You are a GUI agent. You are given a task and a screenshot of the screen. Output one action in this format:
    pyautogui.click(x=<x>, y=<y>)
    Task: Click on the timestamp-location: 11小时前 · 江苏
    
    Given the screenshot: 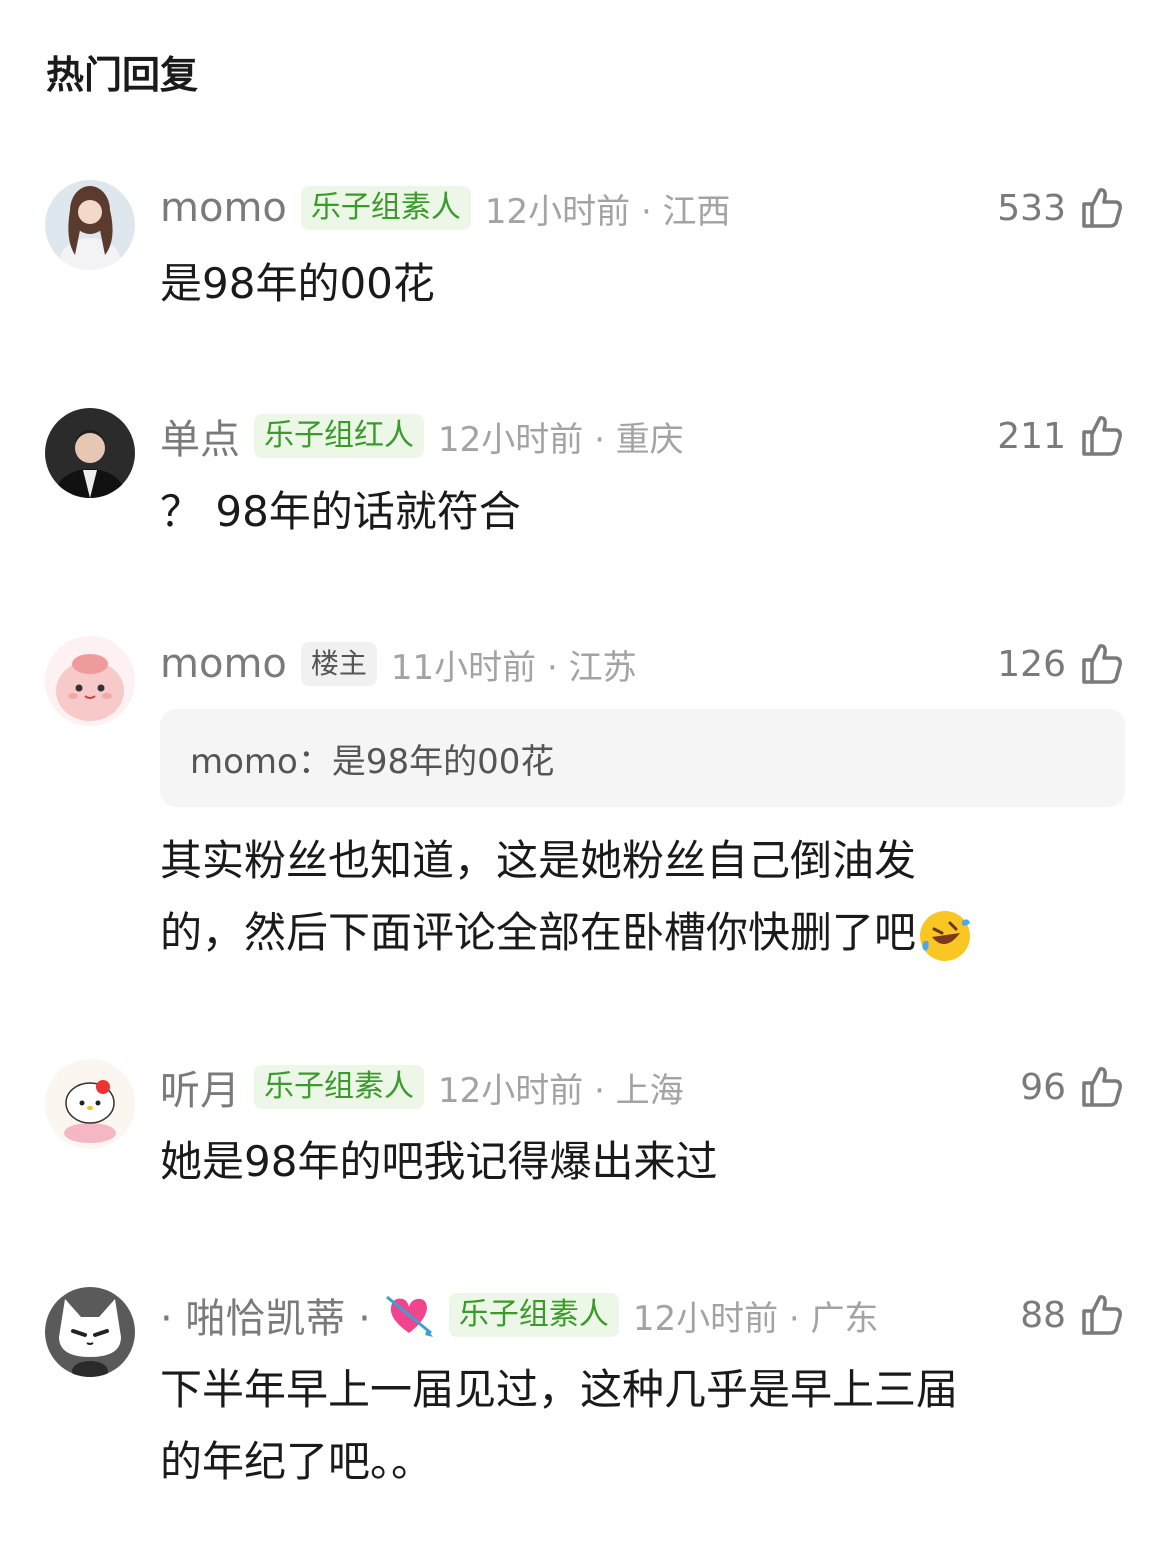 What is the action you would take?
    pyautogui.click(x=513, y=667)
    